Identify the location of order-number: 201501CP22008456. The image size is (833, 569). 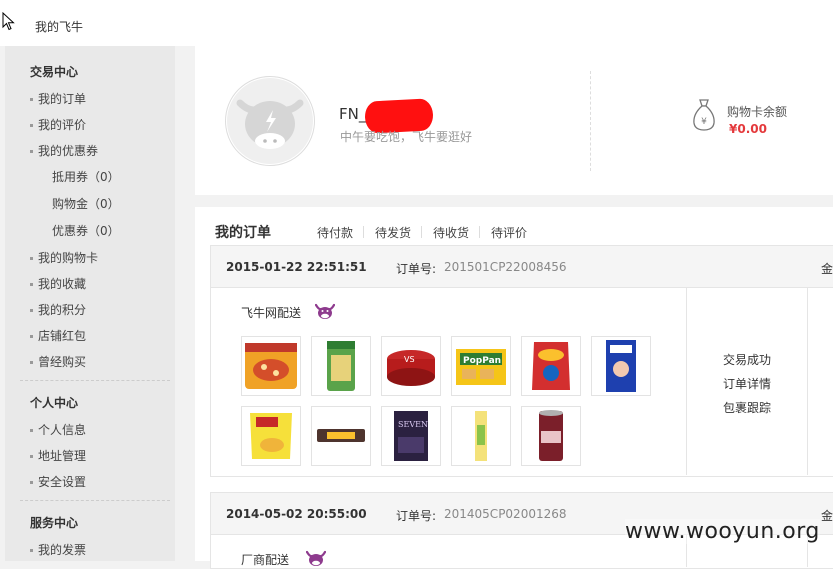
(505, 267).